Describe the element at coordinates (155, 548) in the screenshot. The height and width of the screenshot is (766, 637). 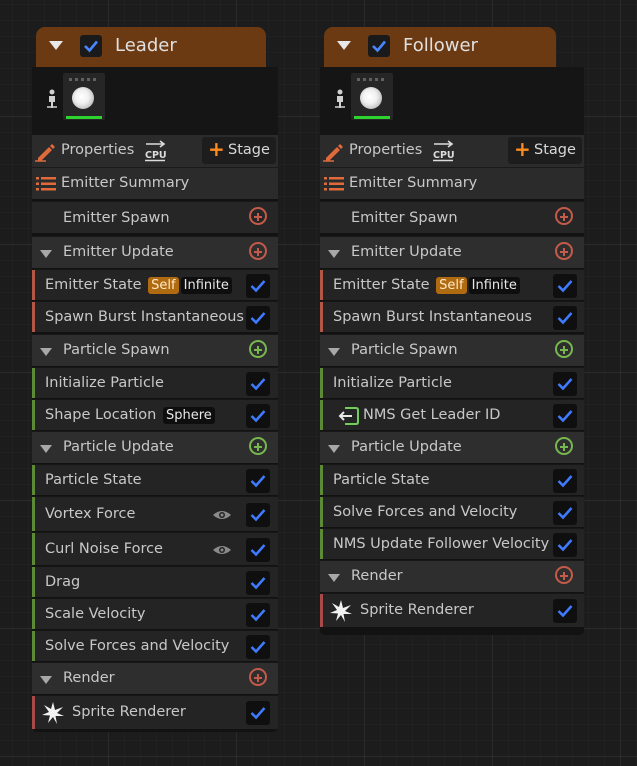
I see `module-curl-noise-force: Curl Noise Force` at that location.